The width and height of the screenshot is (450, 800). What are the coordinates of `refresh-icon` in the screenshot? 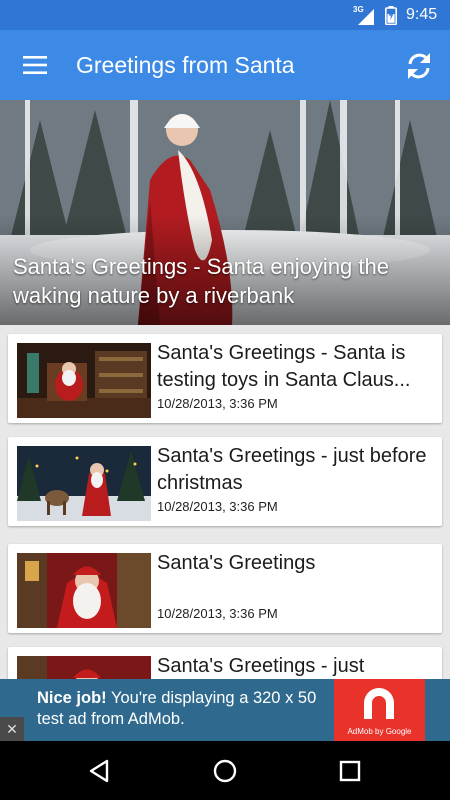 It's located at (419, 66).